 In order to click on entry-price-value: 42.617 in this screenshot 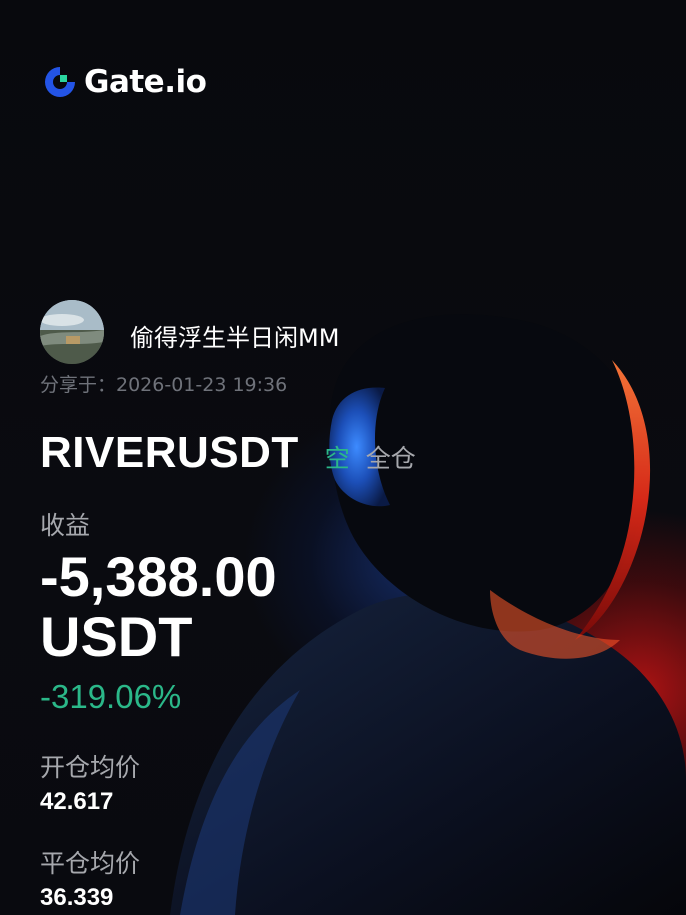, I will do `click(77, 801)`.